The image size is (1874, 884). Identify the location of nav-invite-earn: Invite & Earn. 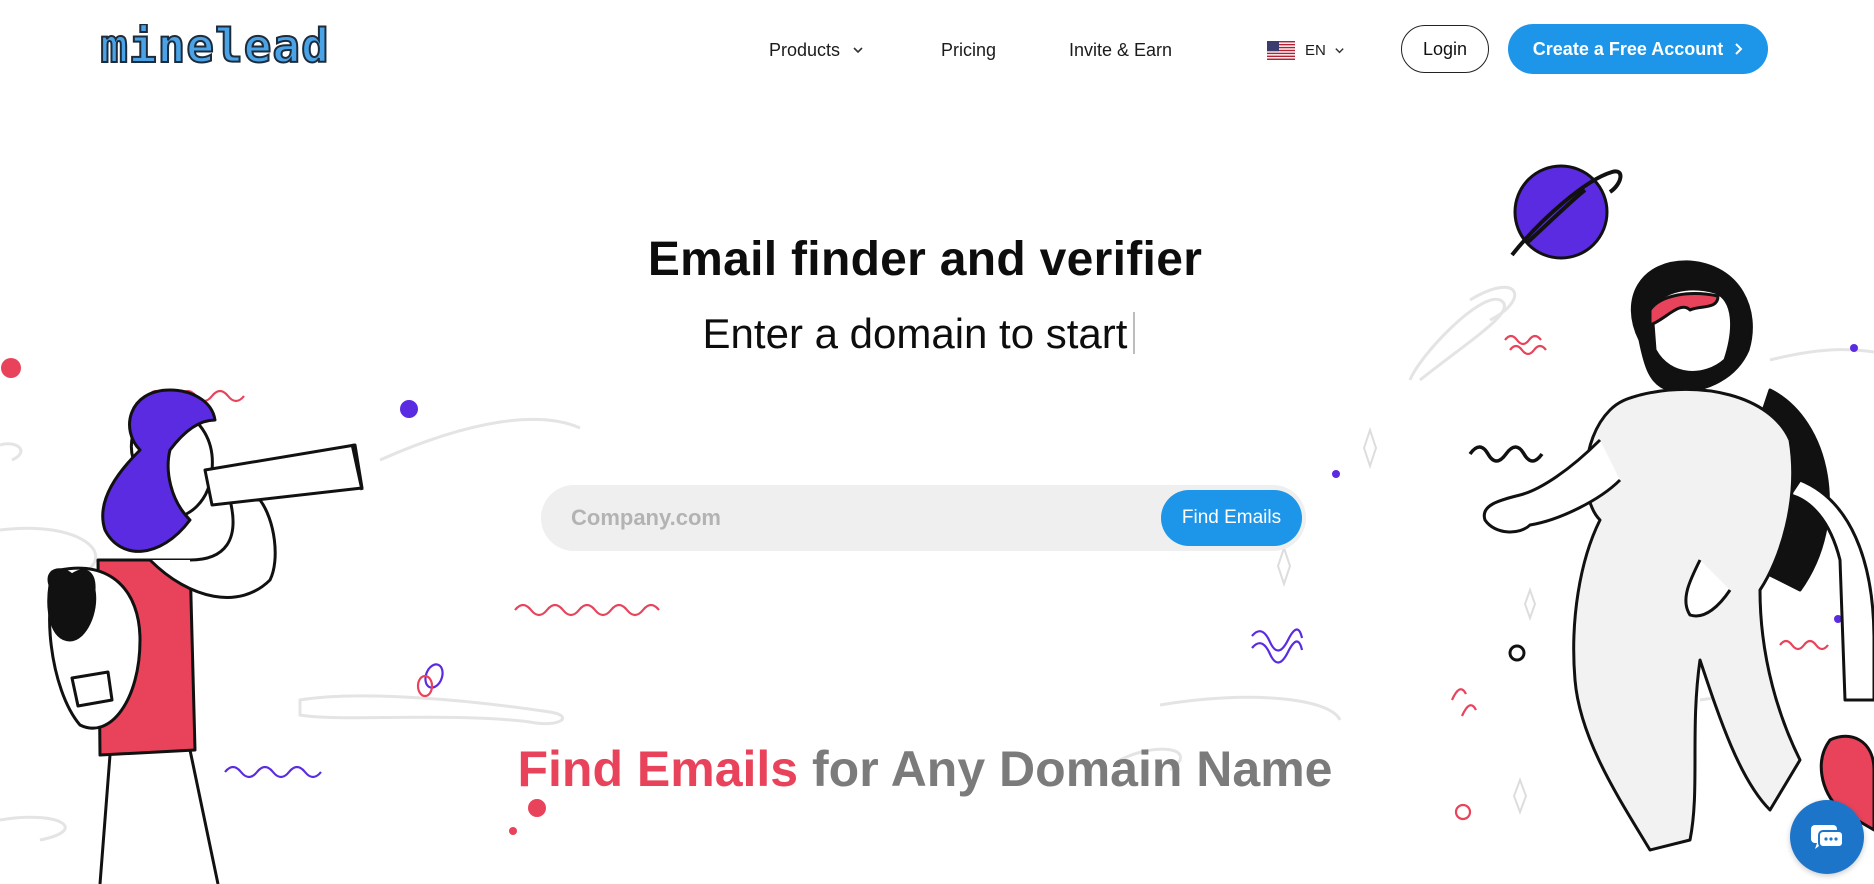
(1120, 50).